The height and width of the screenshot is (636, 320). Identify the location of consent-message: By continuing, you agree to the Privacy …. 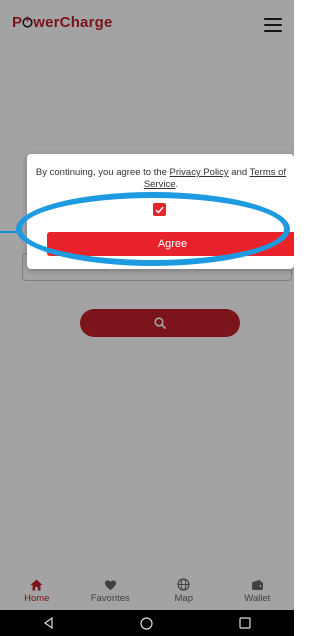
(161, 178).